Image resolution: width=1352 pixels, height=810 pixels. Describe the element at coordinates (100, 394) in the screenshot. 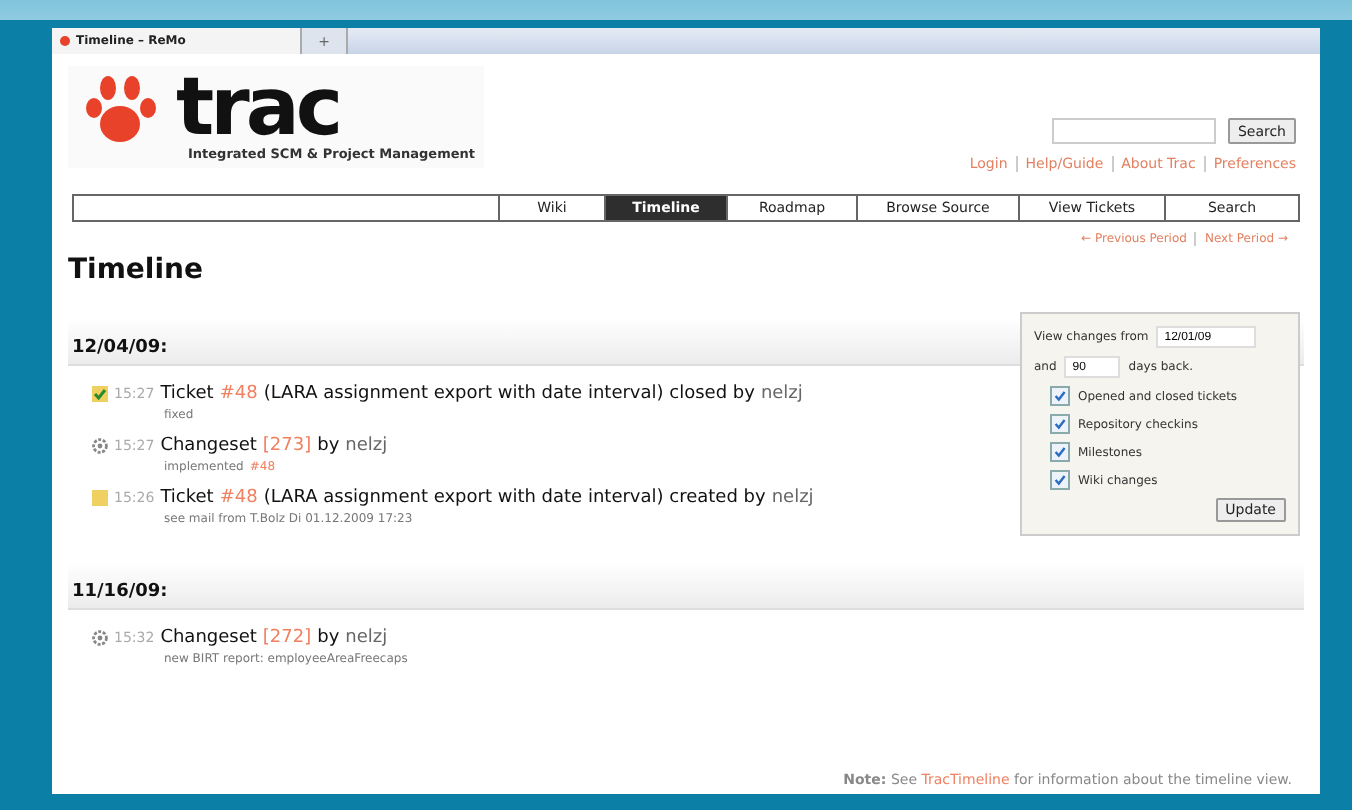

I see `ticket-closed-icon` at that location.